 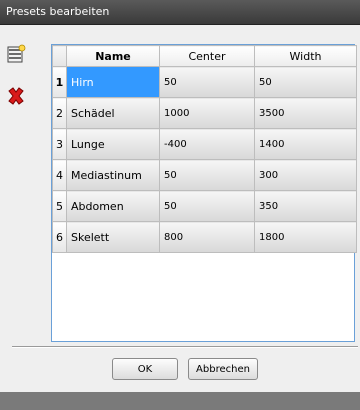 What do you see at coordinates (185, 347) in the screenshot?
I see `divider` at bounding box center [185, 347].